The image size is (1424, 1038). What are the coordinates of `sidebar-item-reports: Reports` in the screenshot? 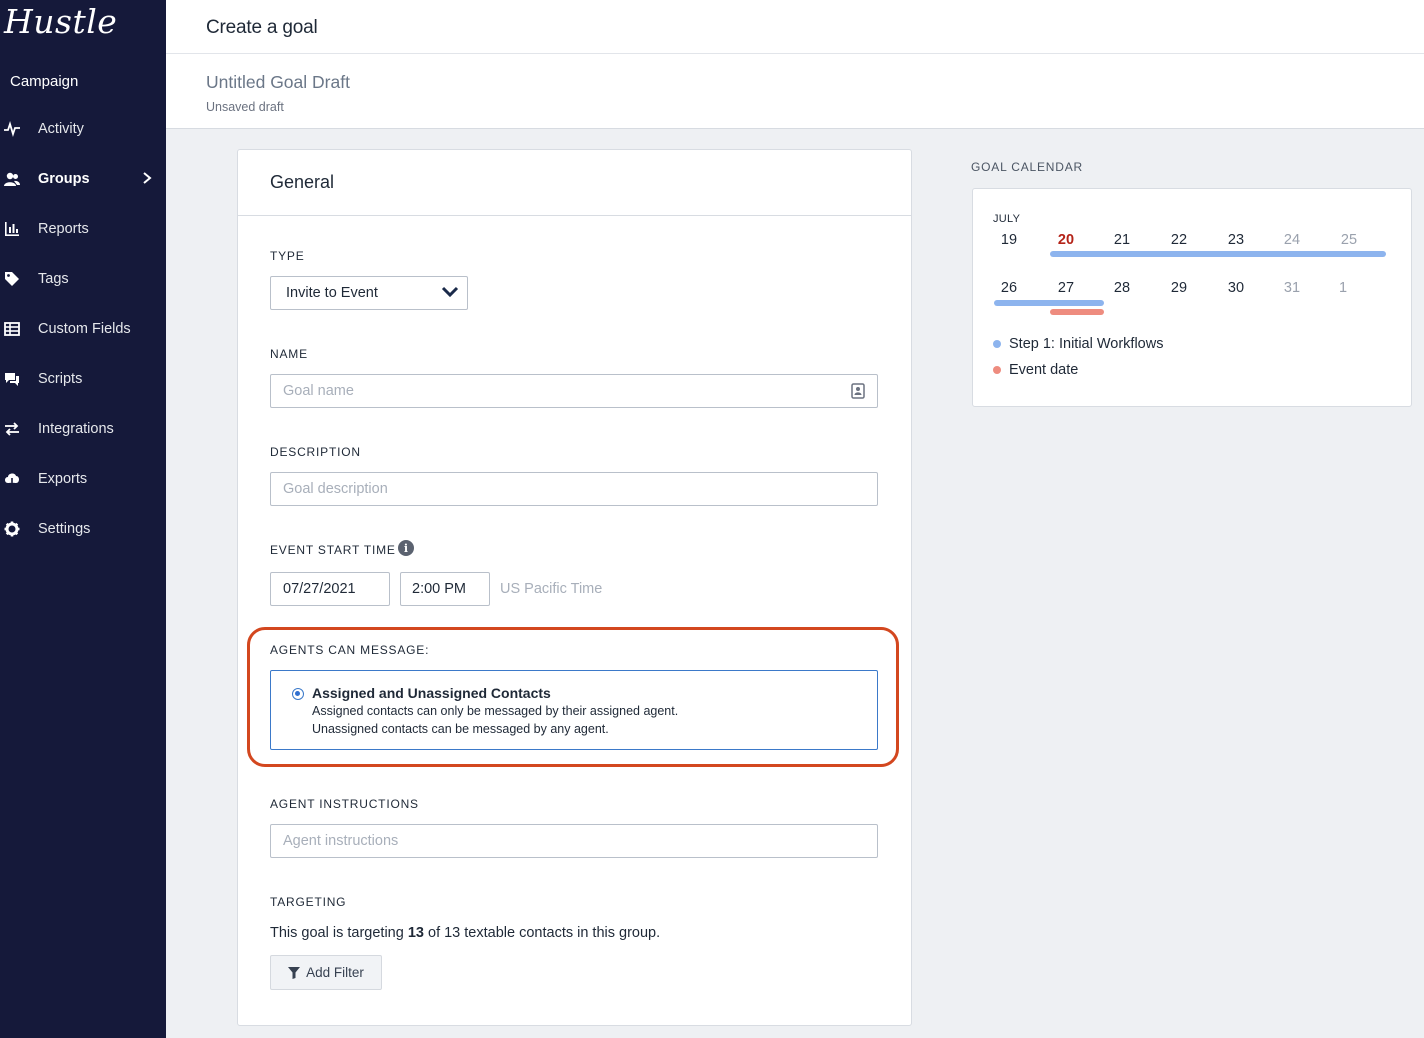 It's located at (83, 229).